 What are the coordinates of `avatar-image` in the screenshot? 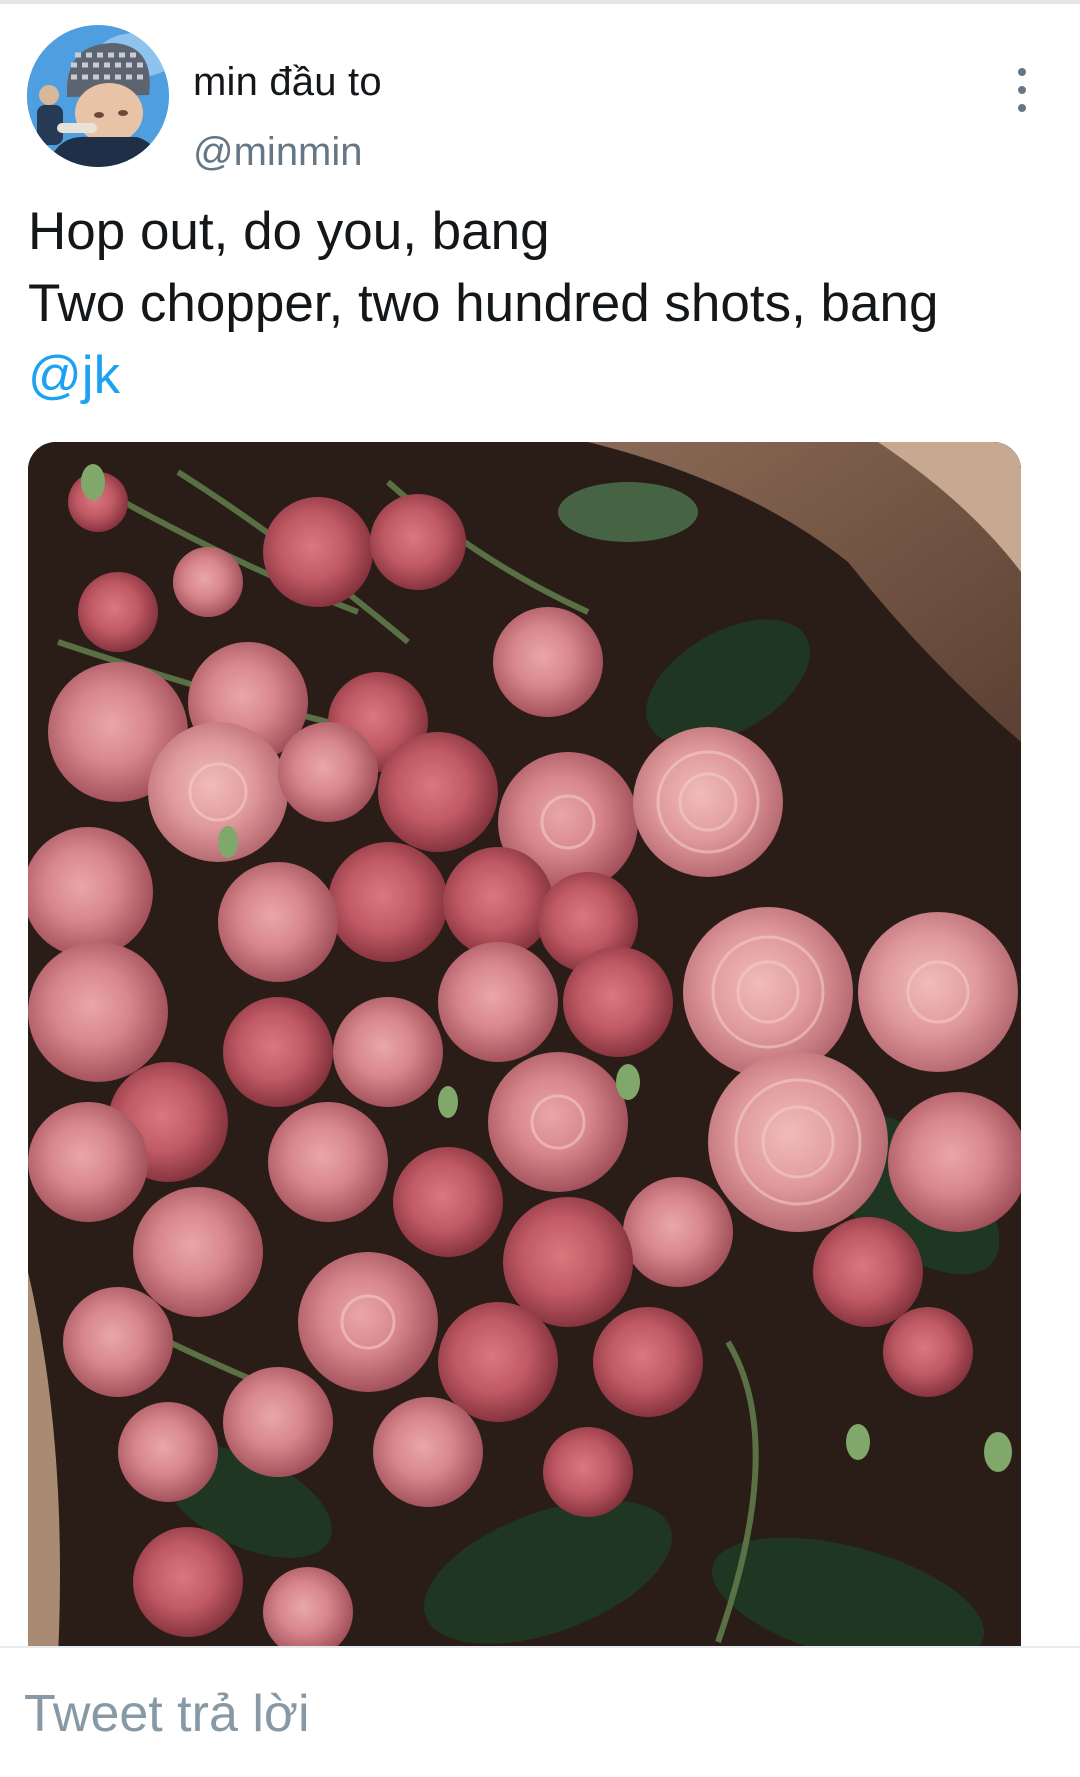 It's located at (98, 96).